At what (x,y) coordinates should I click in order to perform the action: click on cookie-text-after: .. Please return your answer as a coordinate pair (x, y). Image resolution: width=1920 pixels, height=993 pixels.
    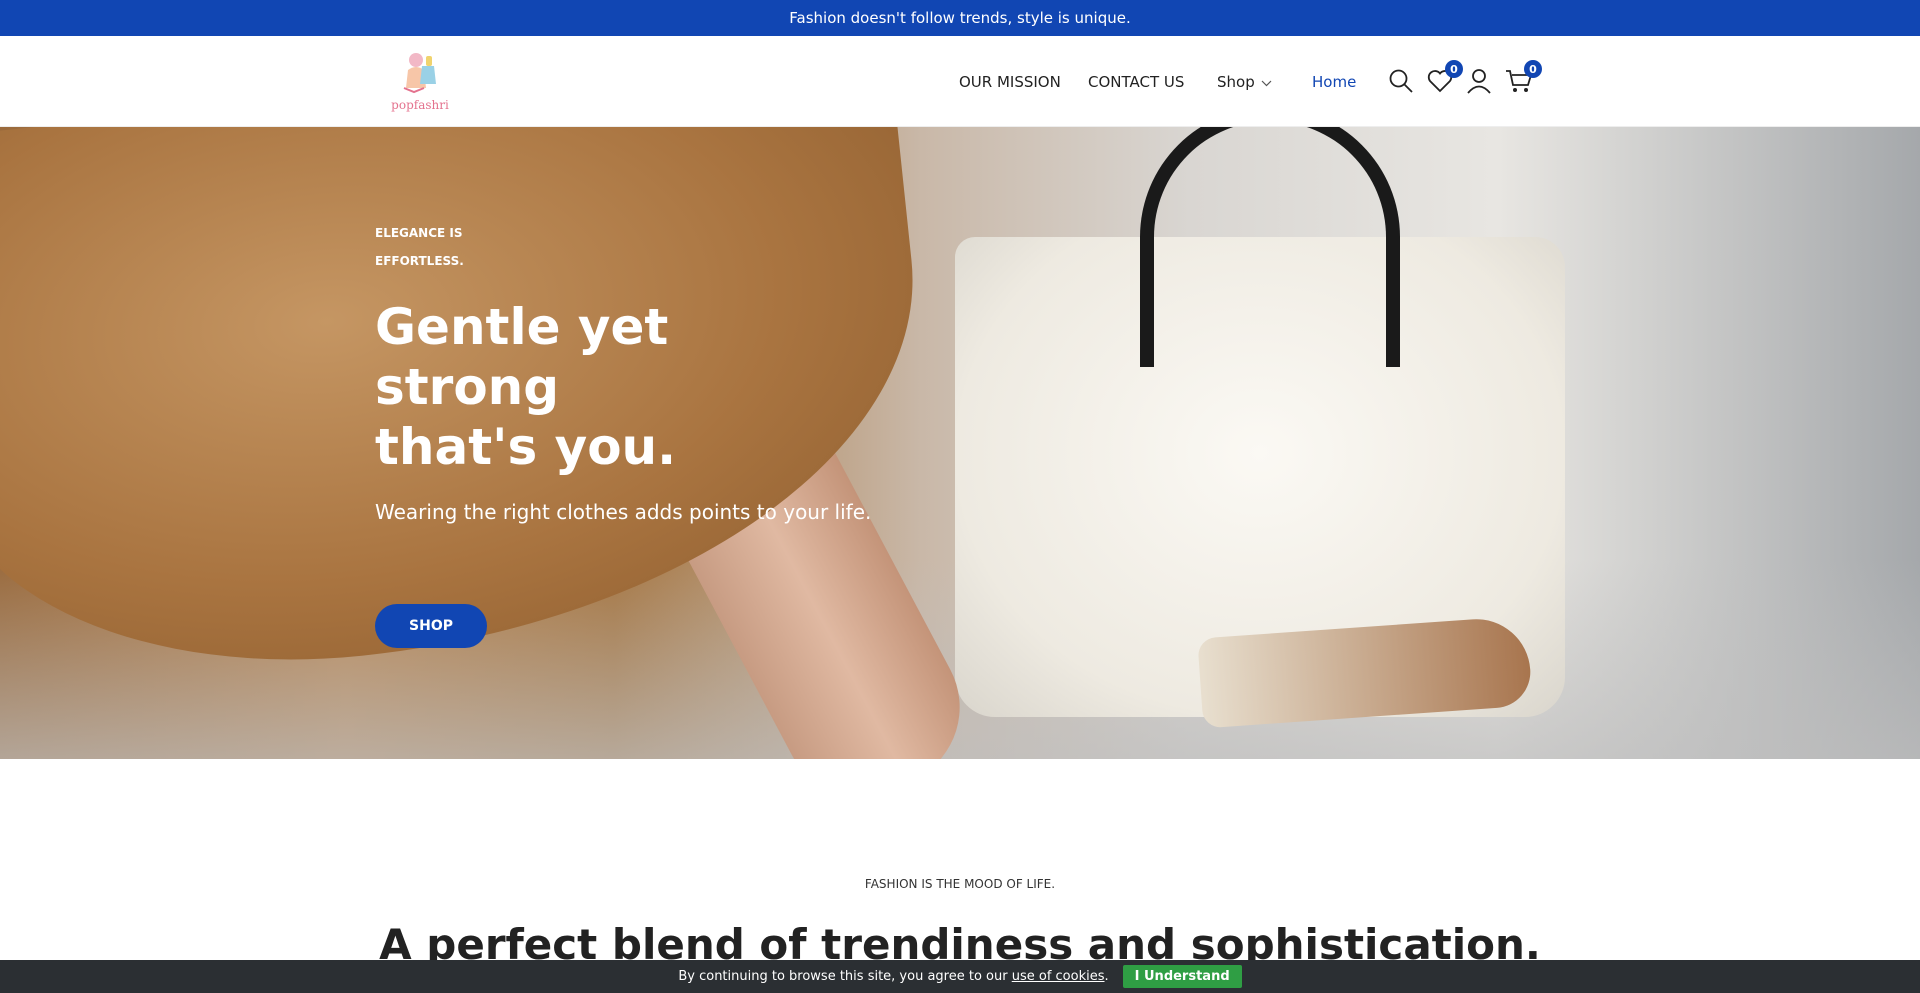
    Looking at the image, I should click on (1106, 976).